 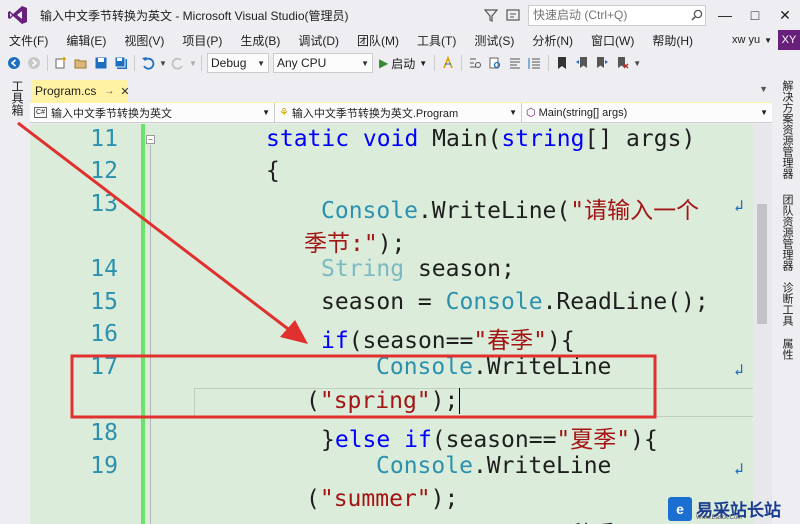 I want to click on comment-out-icon, so click(x=515, y=63).